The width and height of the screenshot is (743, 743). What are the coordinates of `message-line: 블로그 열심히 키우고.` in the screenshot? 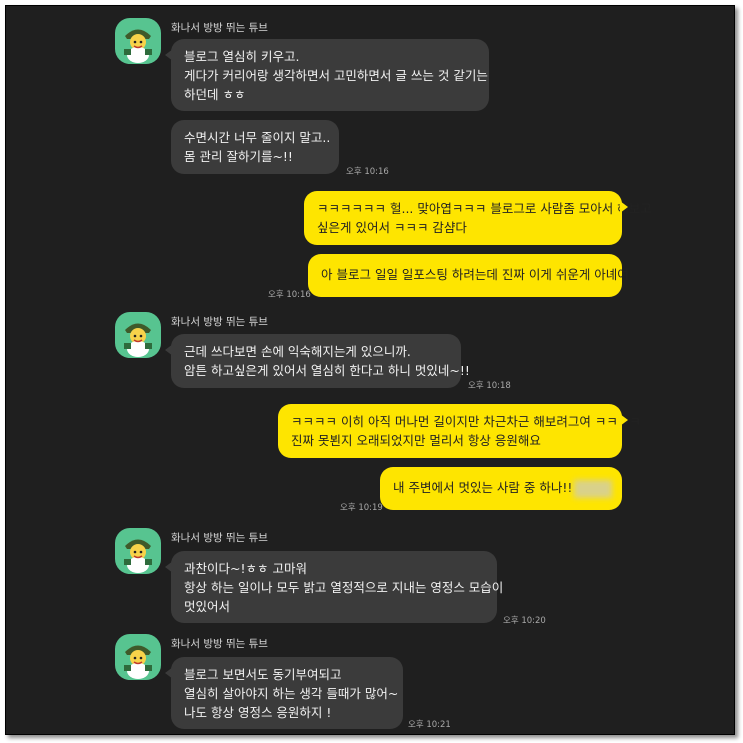 It's located at (242, 56).